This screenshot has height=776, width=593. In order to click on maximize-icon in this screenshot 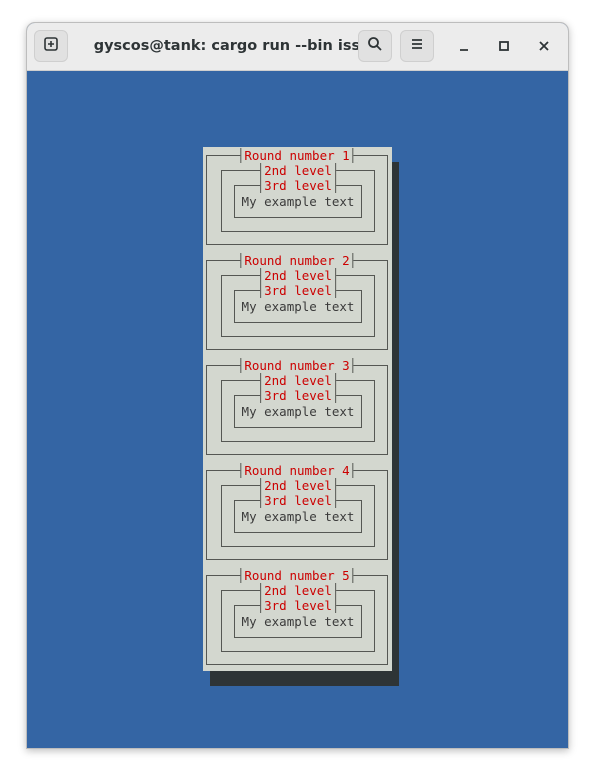, I will do `click(504, 46)`.